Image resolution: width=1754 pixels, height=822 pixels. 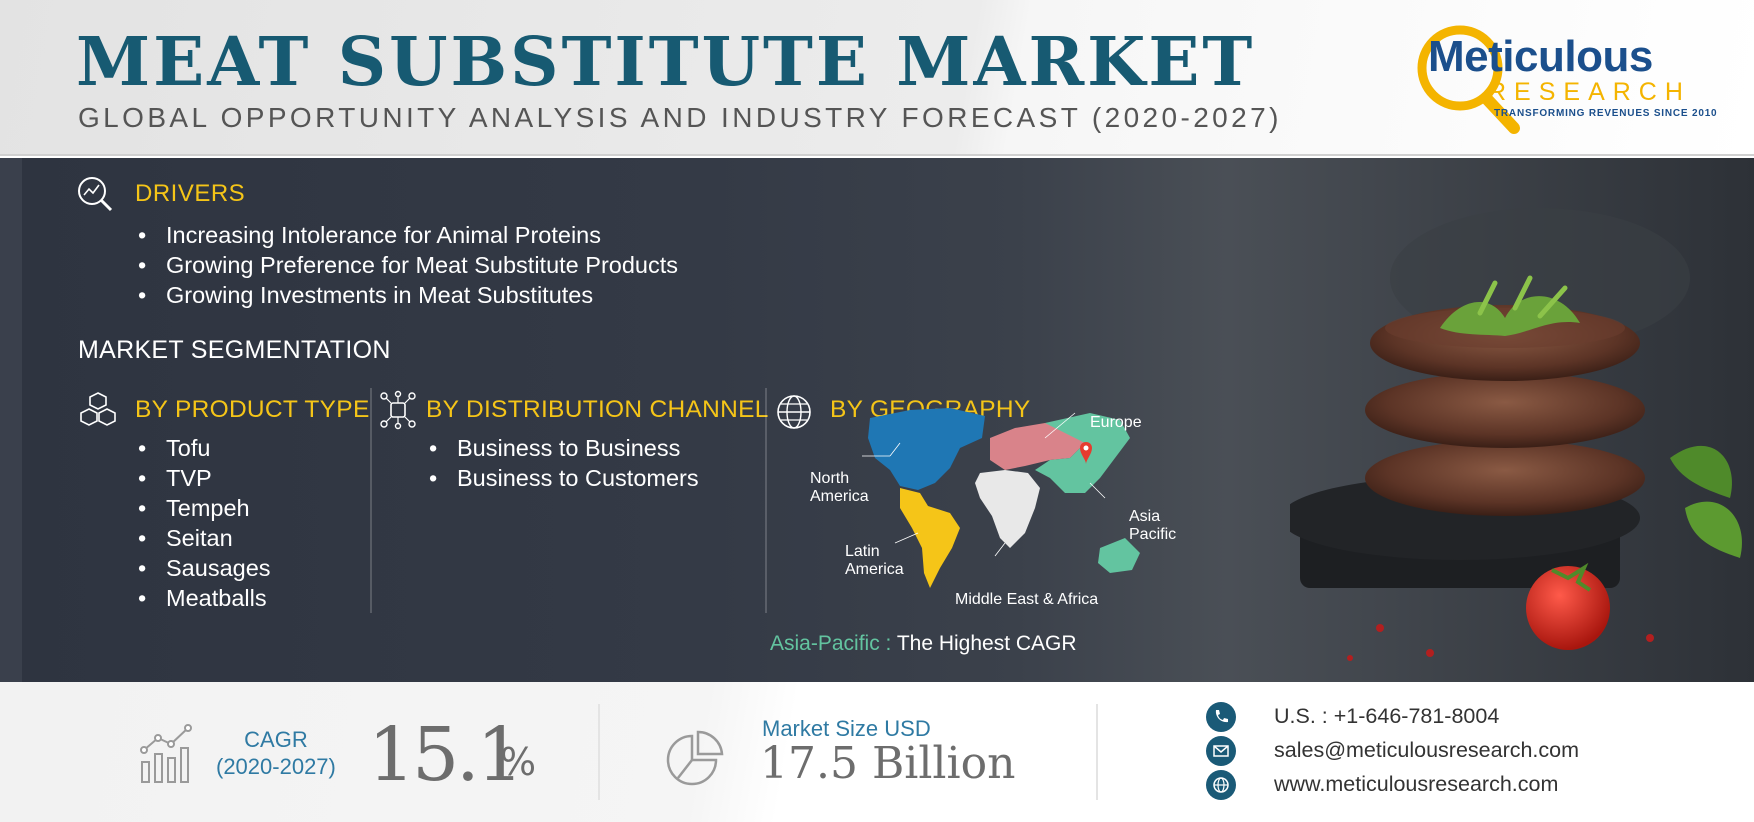 I want to click on cagr-unit: %, so click(x=518, y=762).